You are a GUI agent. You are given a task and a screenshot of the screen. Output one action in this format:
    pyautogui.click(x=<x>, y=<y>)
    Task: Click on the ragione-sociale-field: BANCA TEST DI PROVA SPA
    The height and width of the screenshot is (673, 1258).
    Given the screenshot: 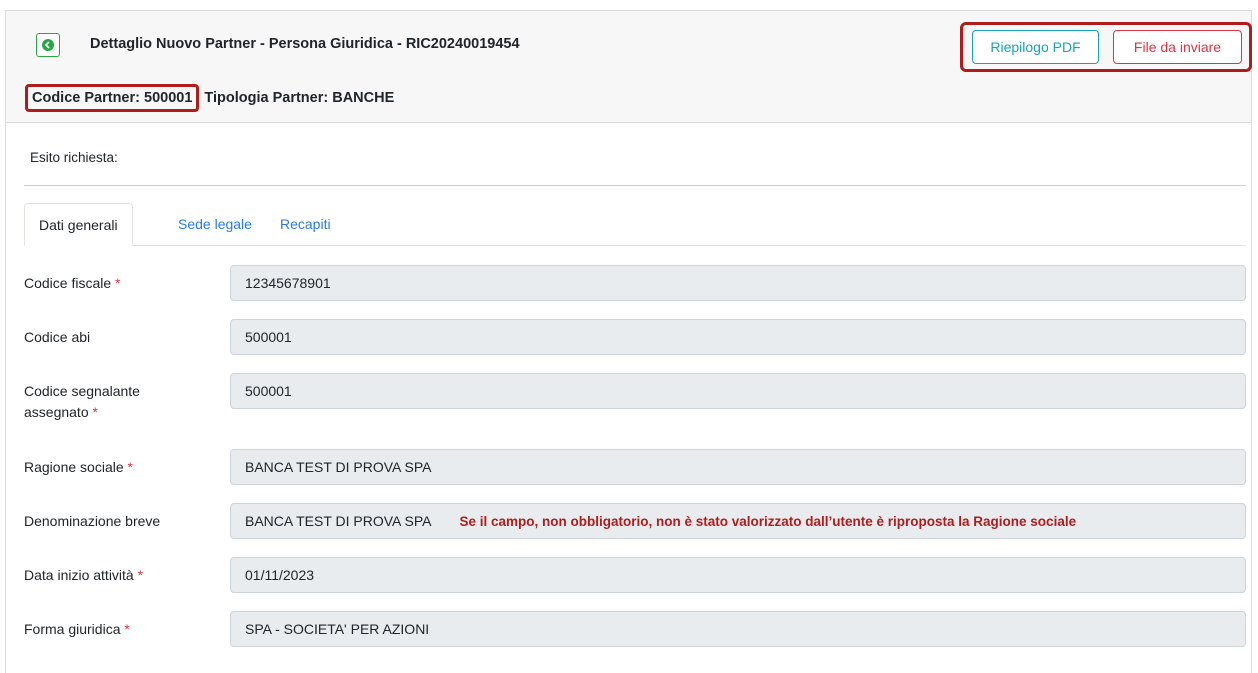 What is the action you would take?
    pyautogui.click(x=738, y=467)
    